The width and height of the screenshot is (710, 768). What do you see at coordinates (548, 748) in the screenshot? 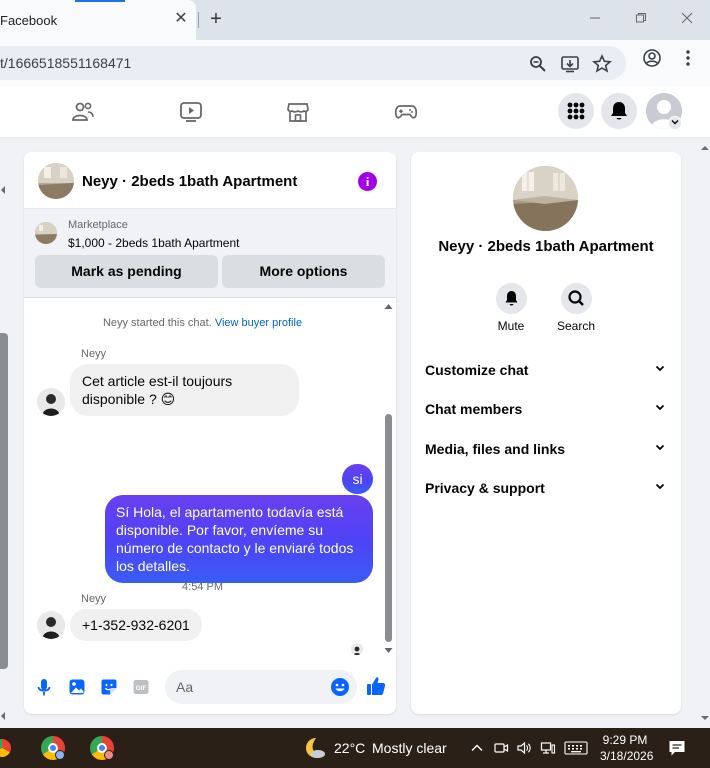
I see `network-icon` at bounding box center [548, 748].